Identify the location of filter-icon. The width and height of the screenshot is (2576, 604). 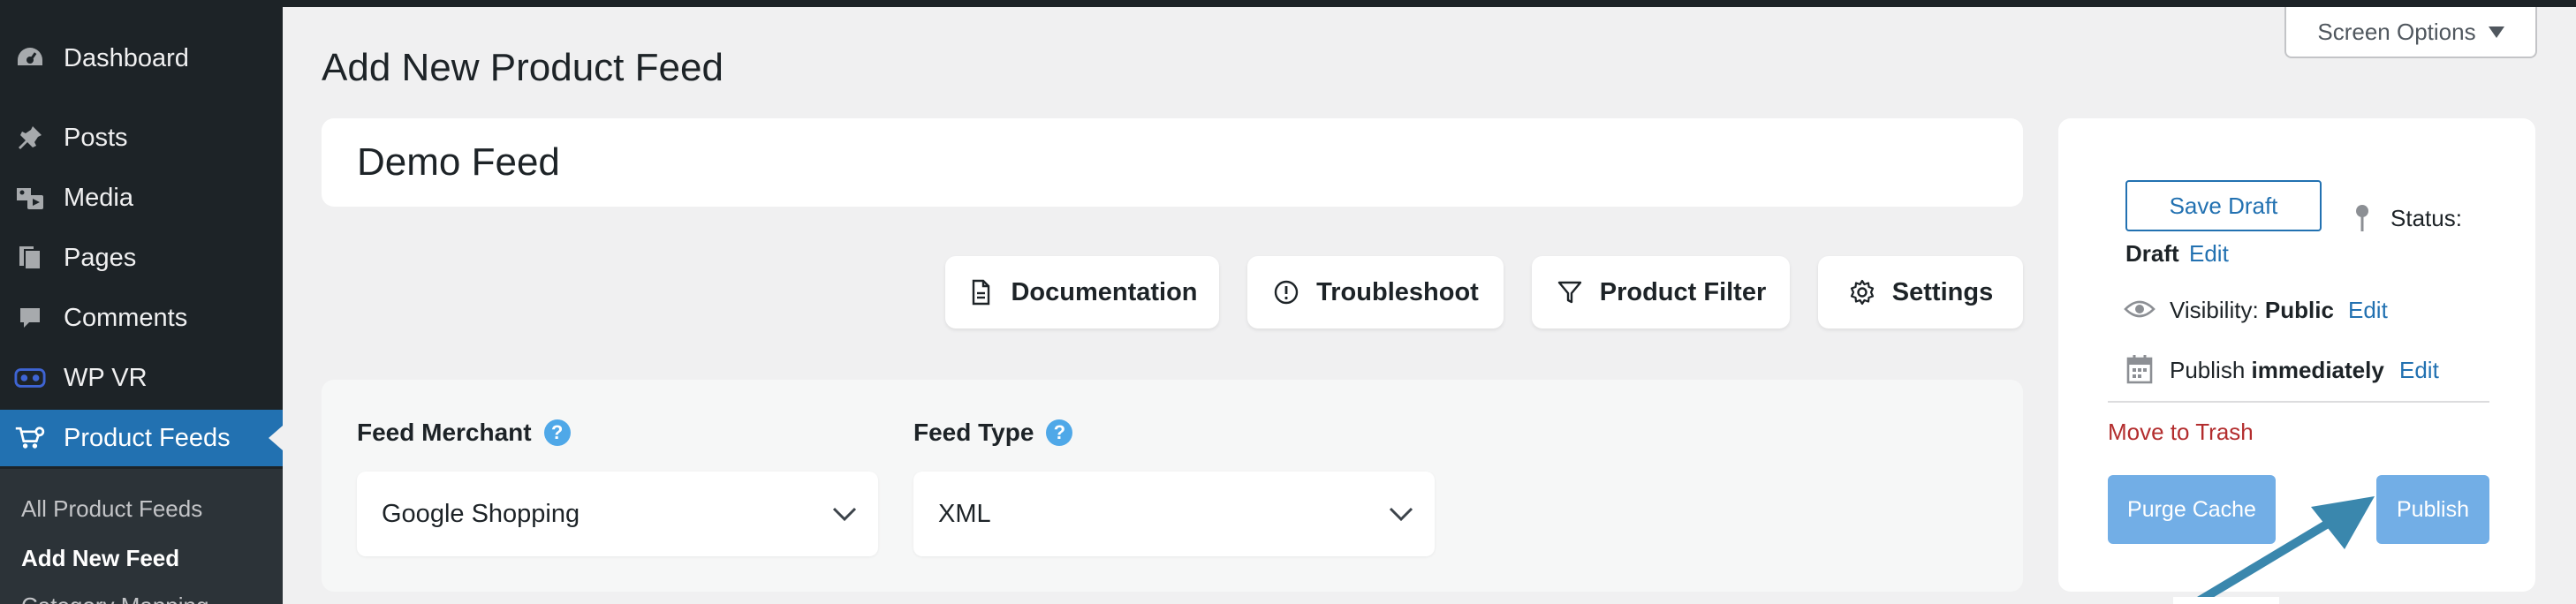
(1569, 292).